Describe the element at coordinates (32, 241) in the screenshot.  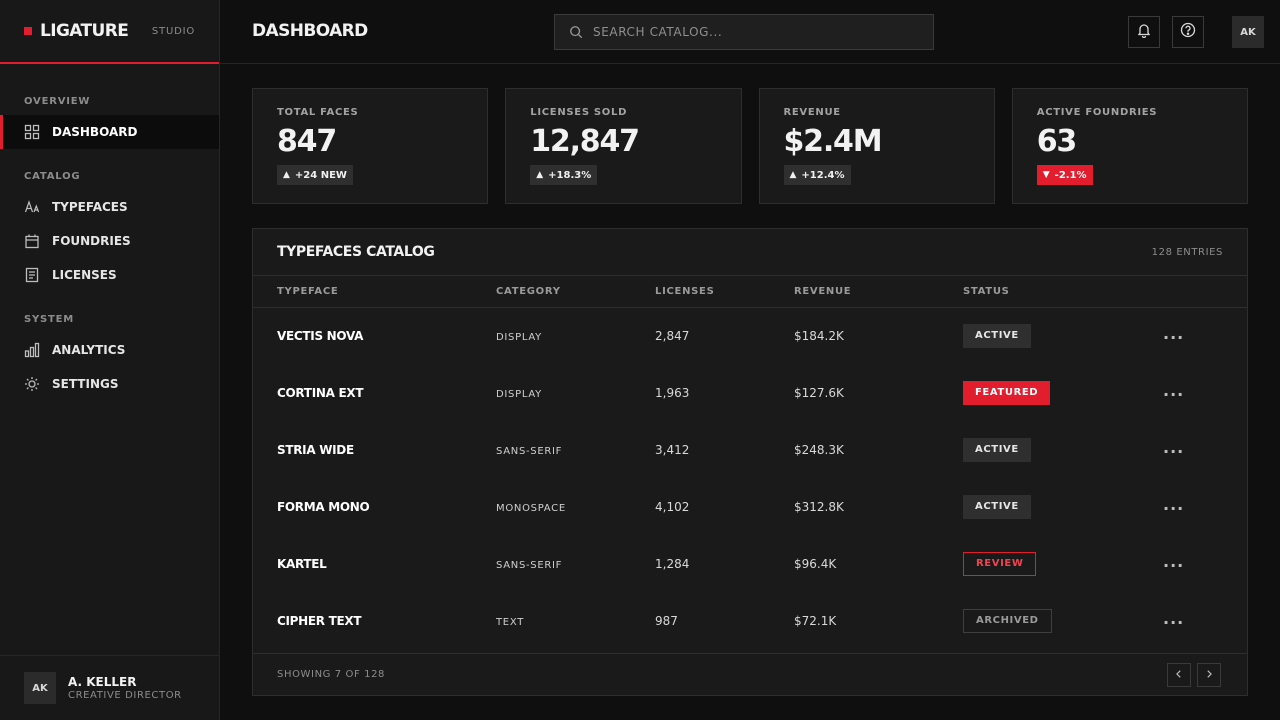
I see `building-icon` at that location.